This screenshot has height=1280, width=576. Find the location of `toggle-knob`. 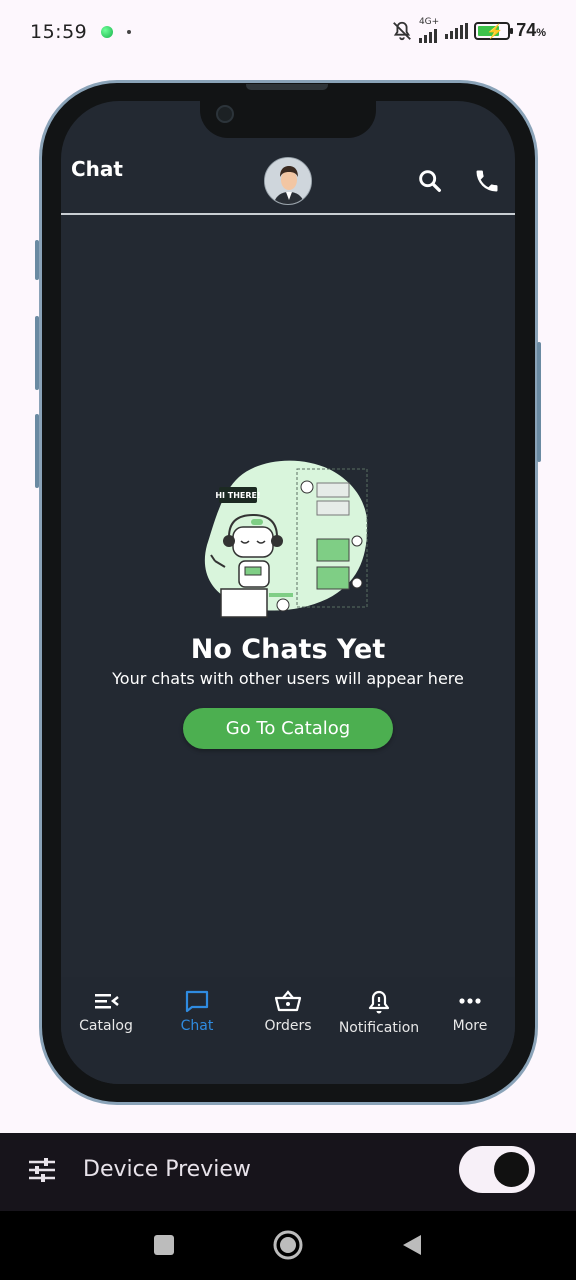

toggle-knob is located at coordinates (511, 1169).